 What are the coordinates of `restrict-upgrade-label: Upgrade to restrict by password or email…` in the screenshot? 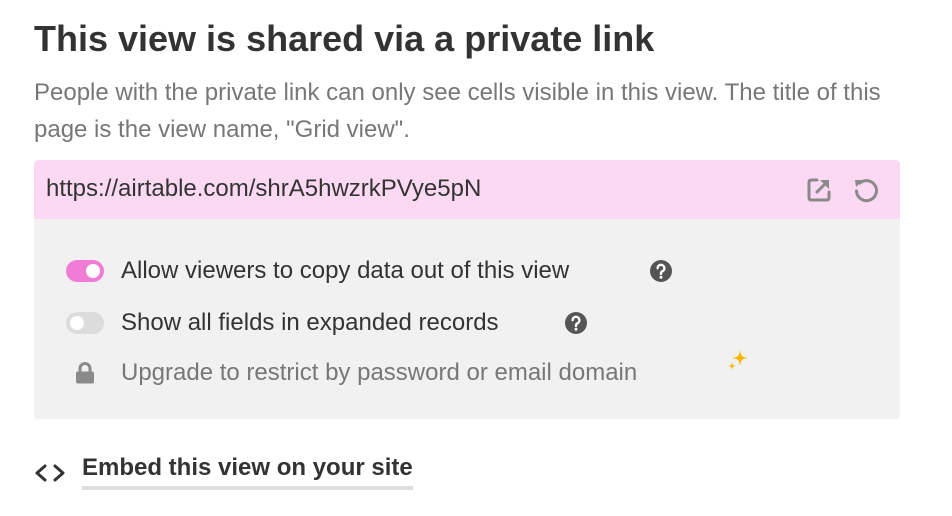 It's located at (379, 373).